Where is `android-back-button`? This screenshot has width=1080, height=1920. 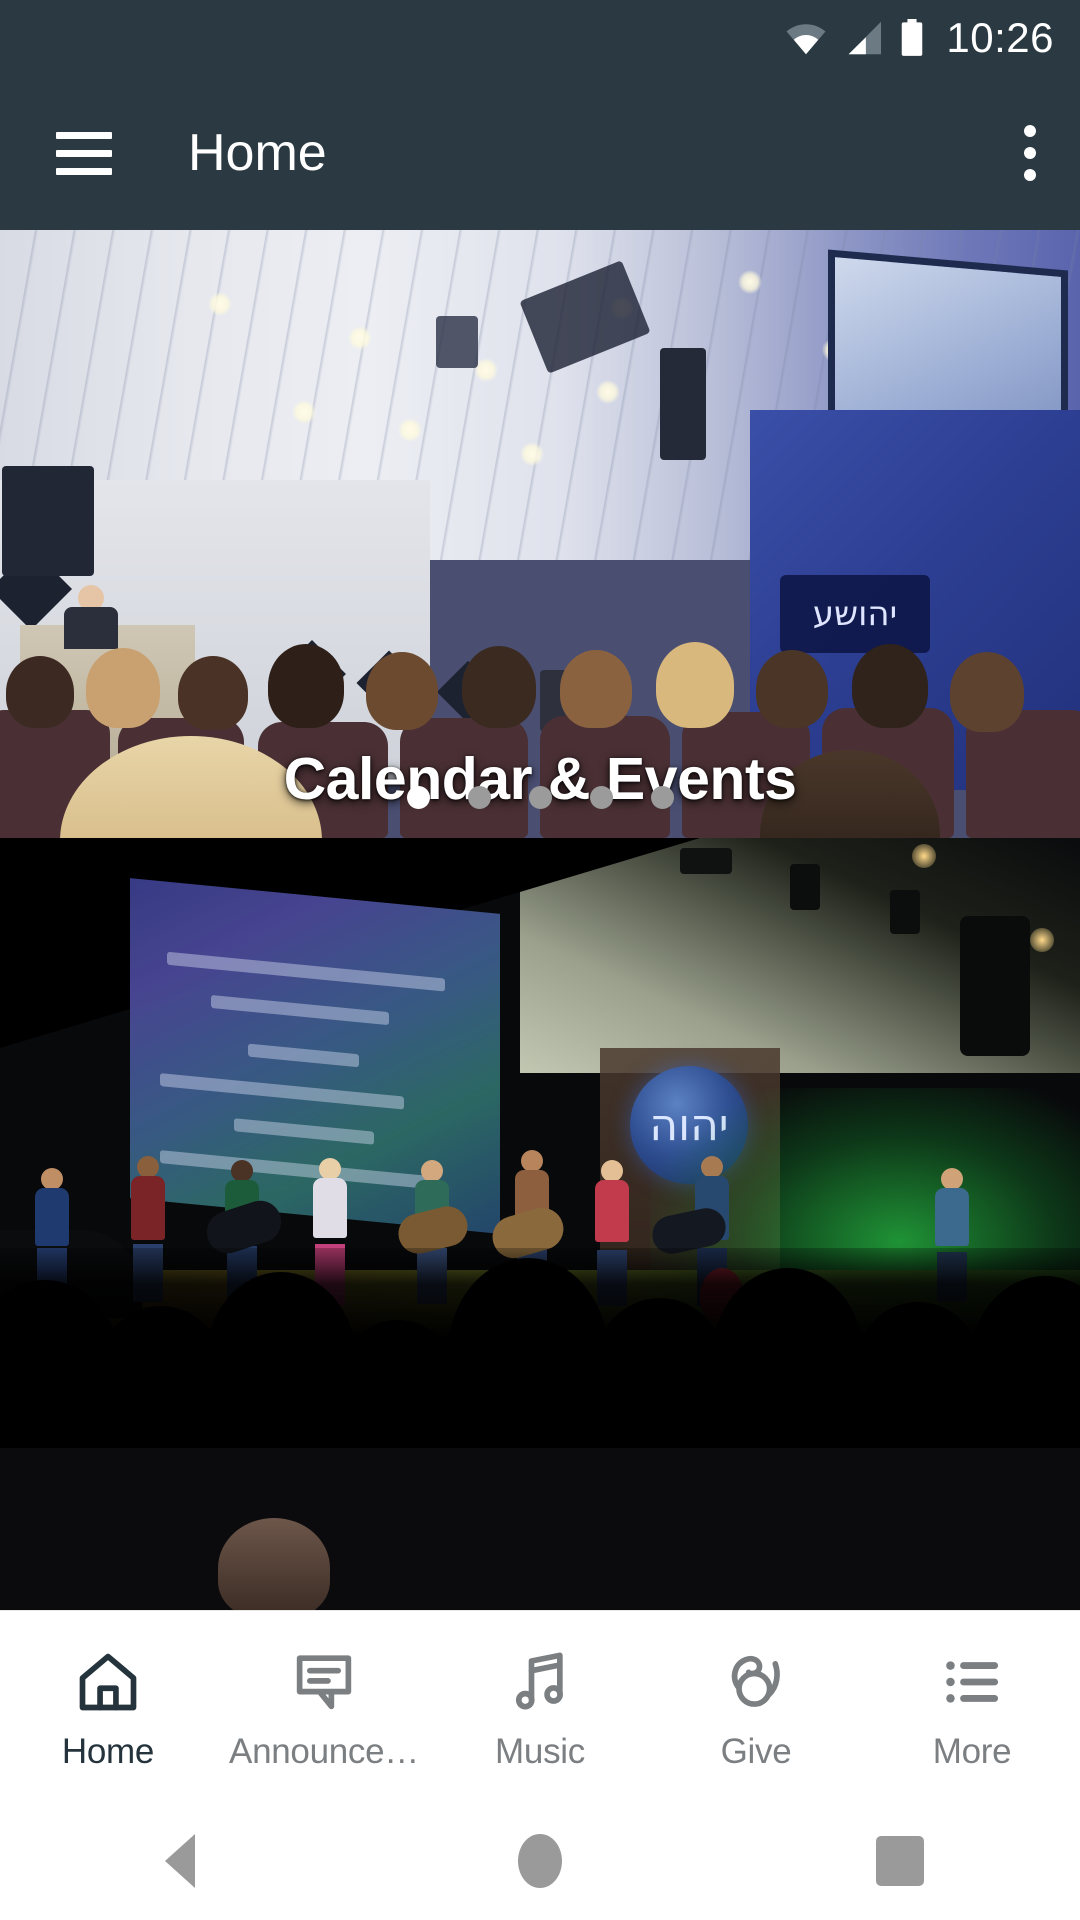
android-back-button is located at coordinates (180, 1861).